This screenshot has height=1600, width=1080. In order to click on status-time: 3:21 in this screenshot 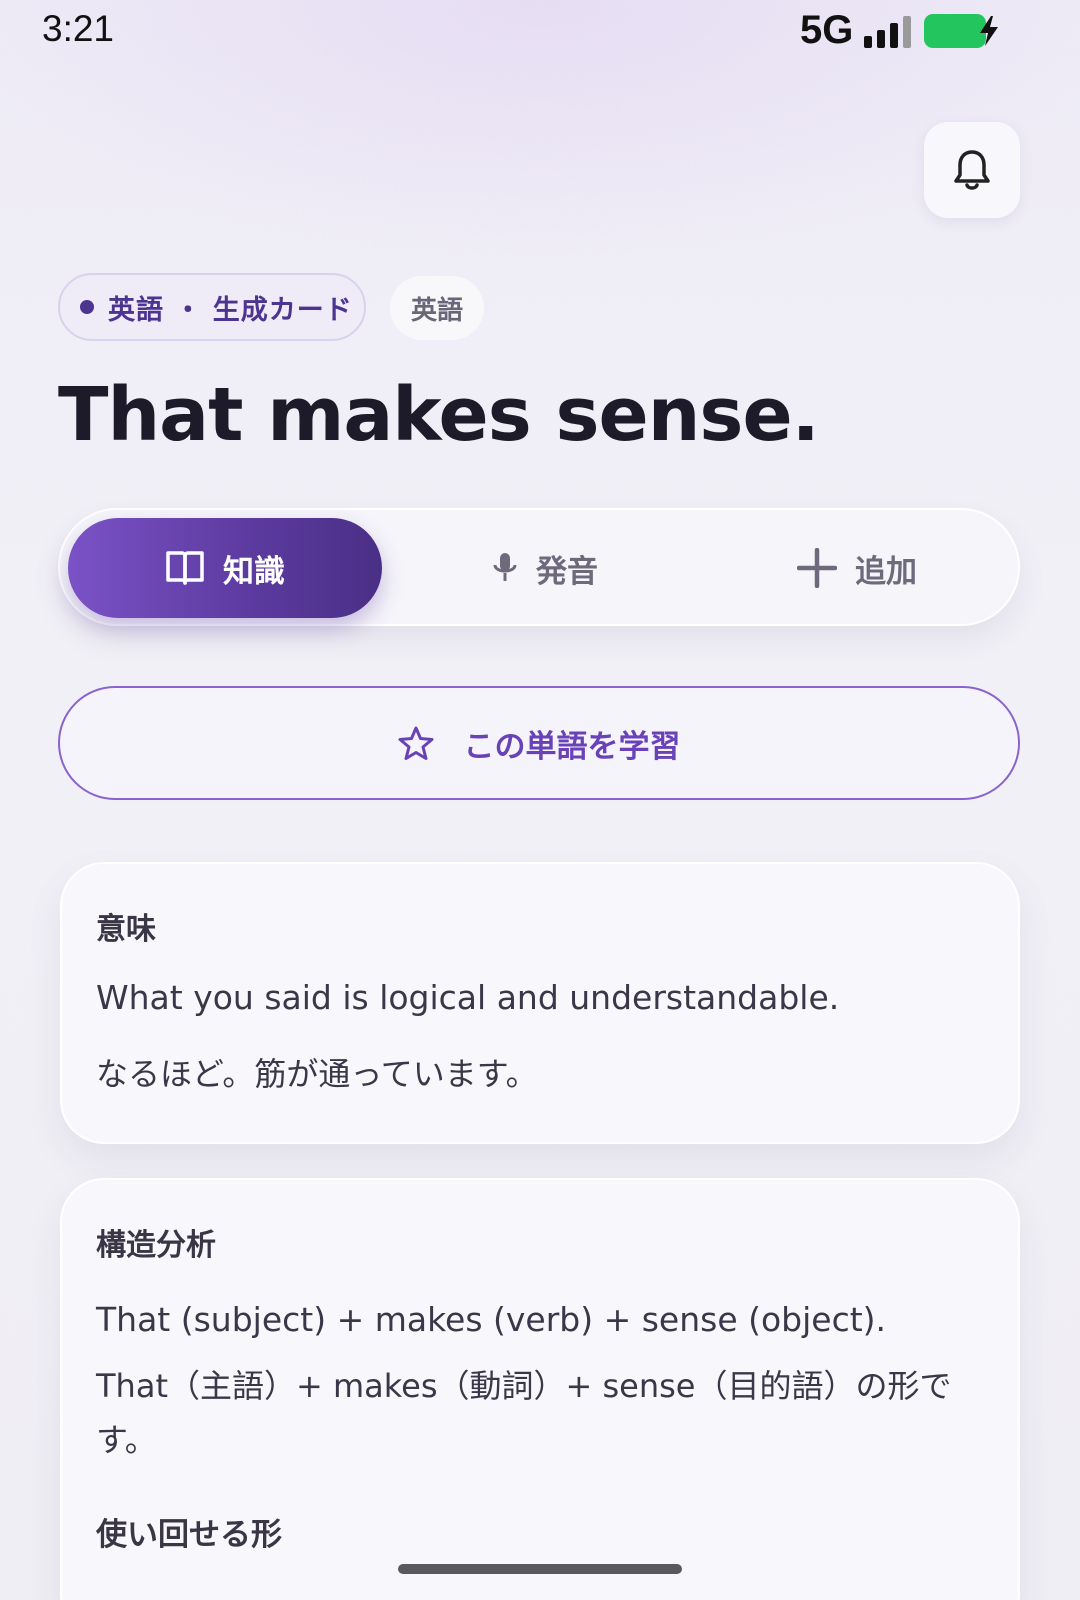, I will do `click(78, 28)`.